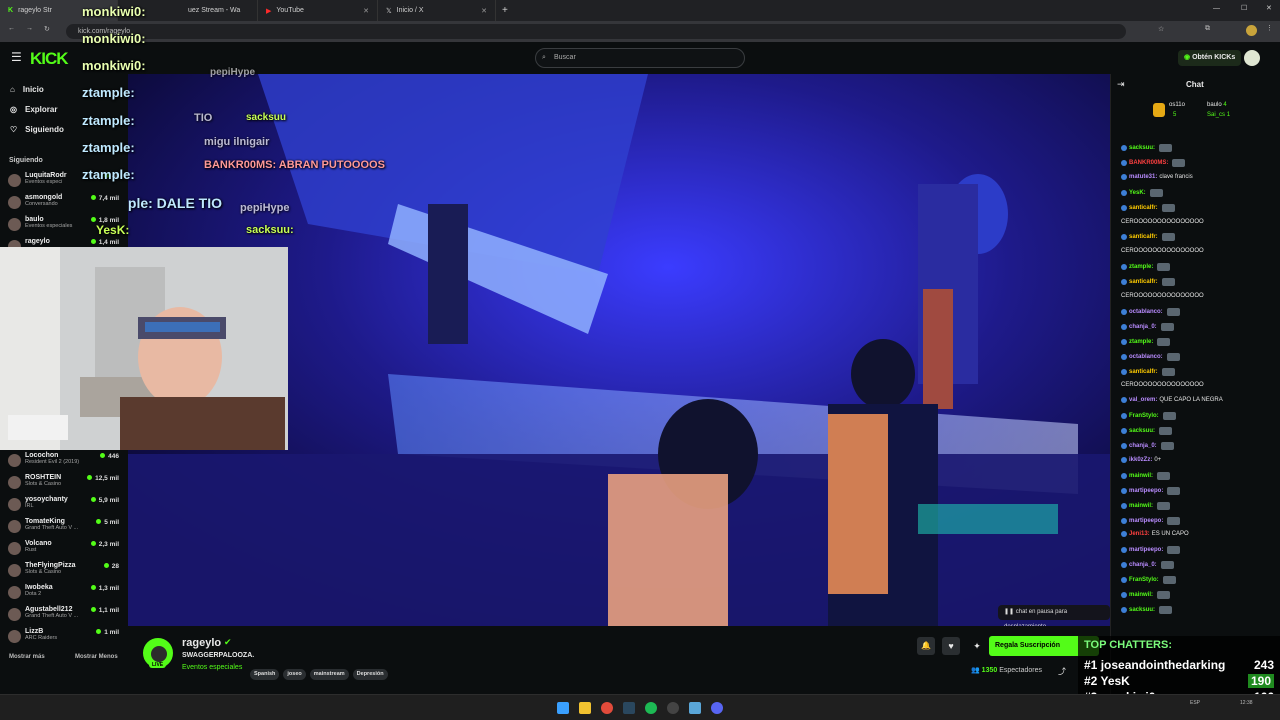  What do you see at coordinates (49, 59) in the screenshot?
I see `kick-logo: KICK` at bounding box center [49, 59].